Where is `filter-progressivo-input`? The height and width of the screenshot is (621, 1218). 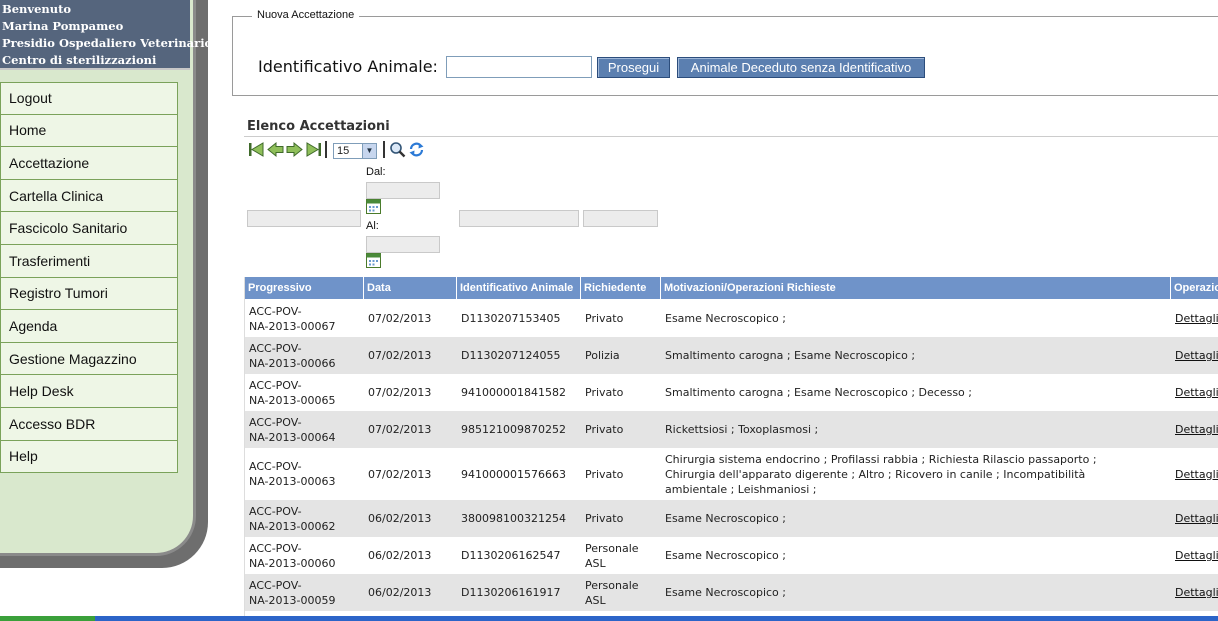
filter-progressivo-input is located at coordinates (304, 218).